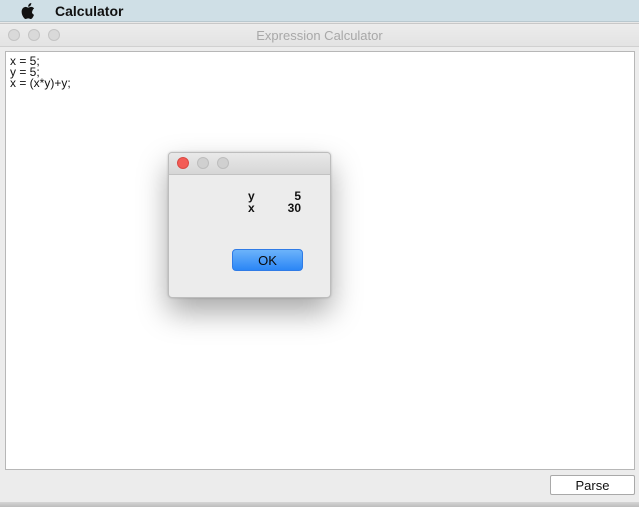 The image size is (639, 507). What do you see at coordinates (319, 504) in the screenshot?
I see `window-bottom-edge` at bounding box center [319, 504].